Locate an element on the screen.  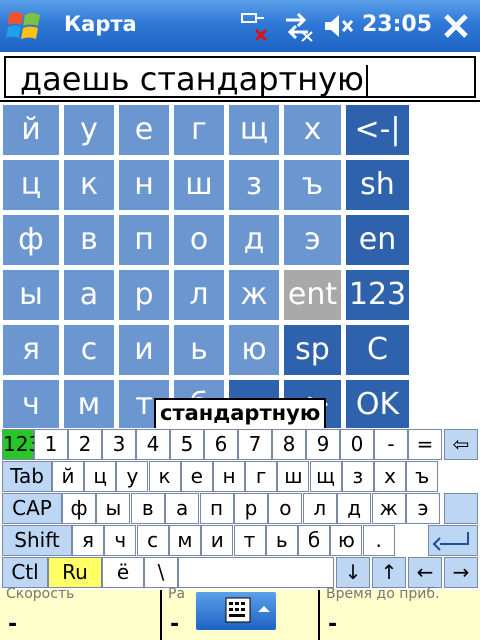
soft-key: у is located at coordinates (132, 476).